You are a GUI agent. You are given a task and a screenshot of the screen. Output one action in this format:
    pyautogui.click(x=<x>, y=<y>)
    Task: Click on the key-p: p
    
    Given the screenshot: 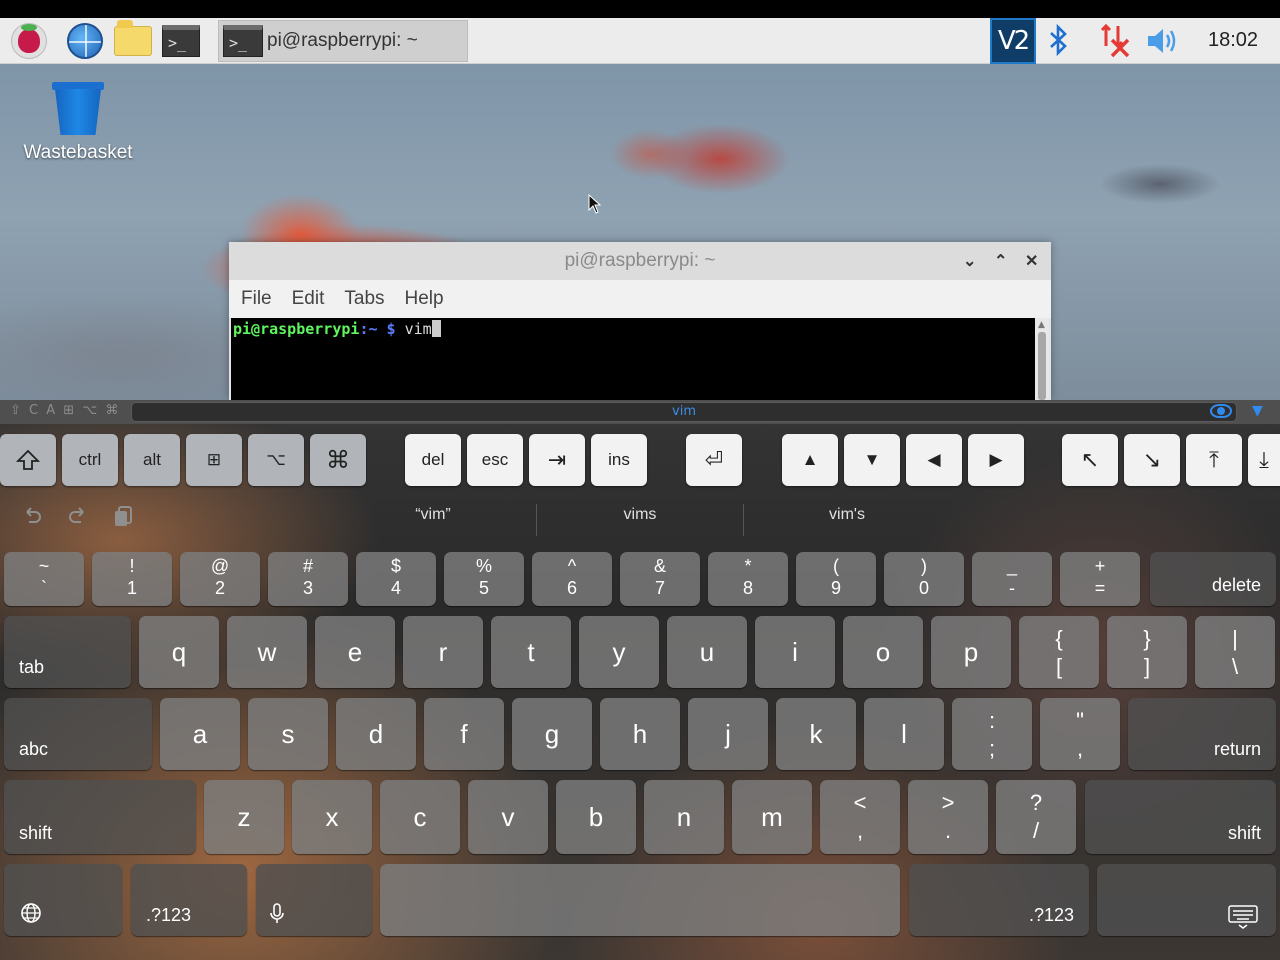 What is the action you would take?
    pyautogui.click(x=971, y=652)
    